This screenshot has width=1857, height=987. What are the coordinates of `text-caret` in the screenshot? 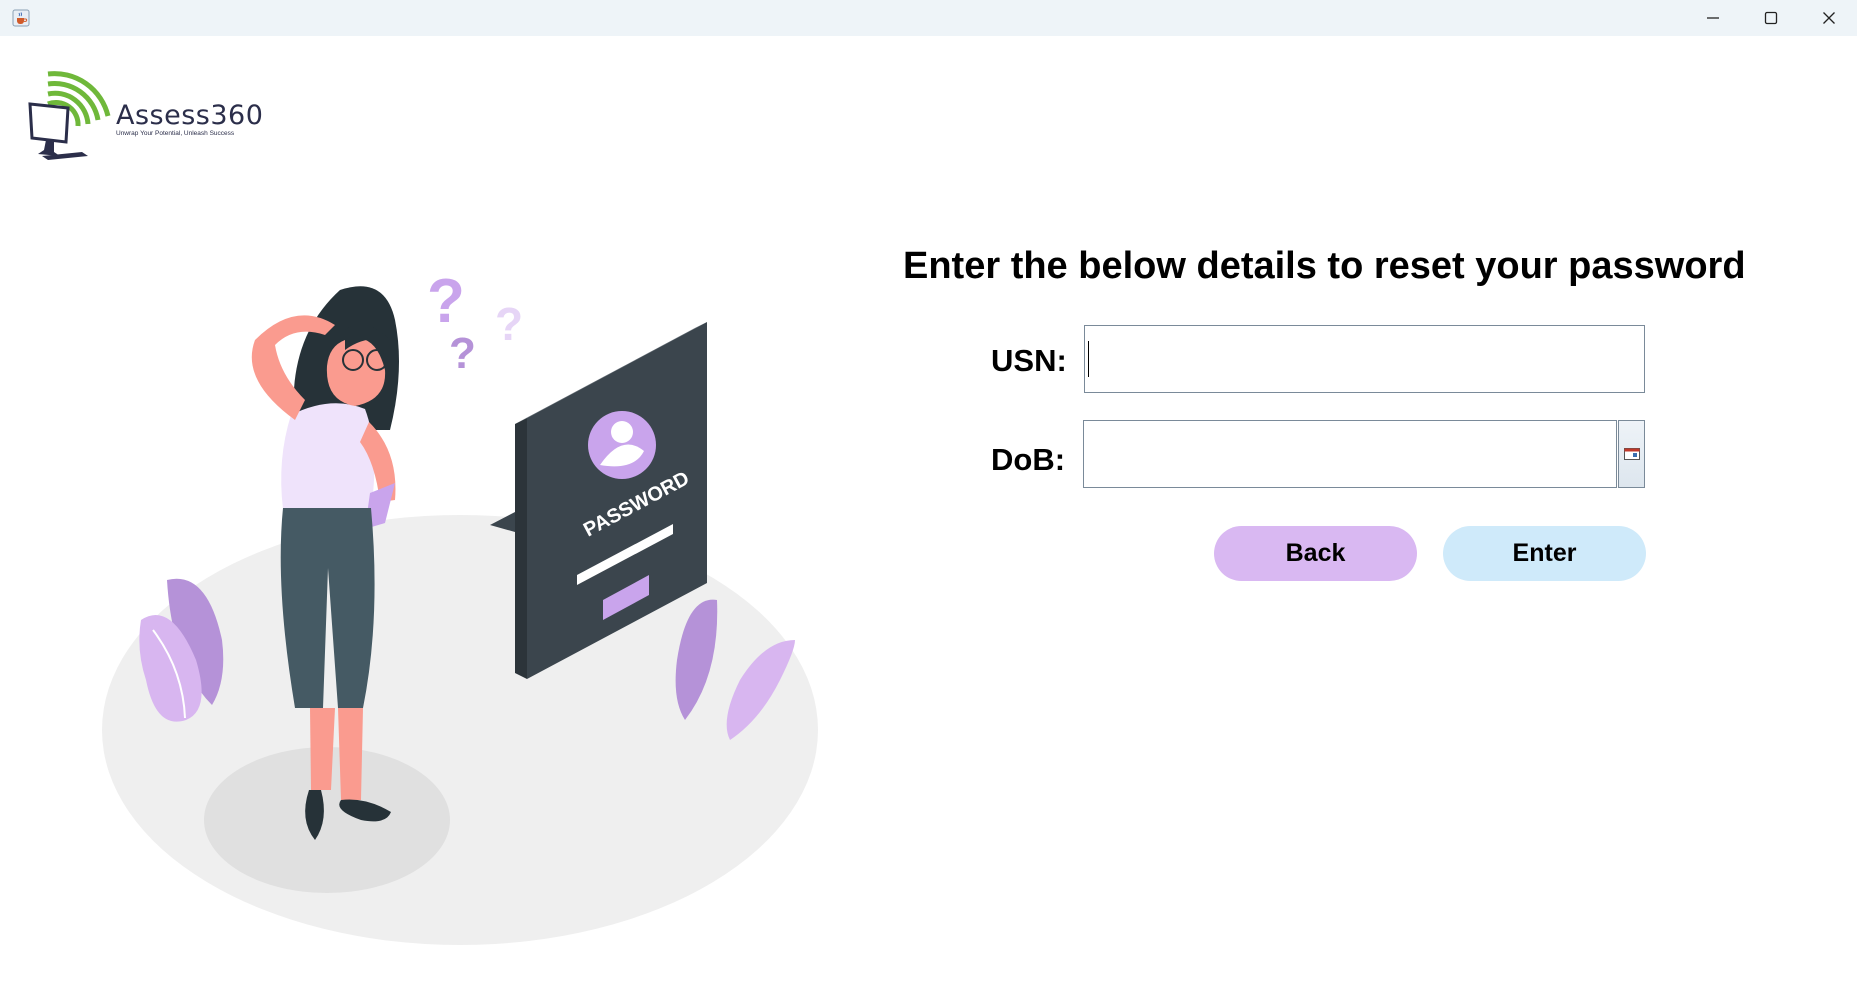 It's located at (1088, 359).